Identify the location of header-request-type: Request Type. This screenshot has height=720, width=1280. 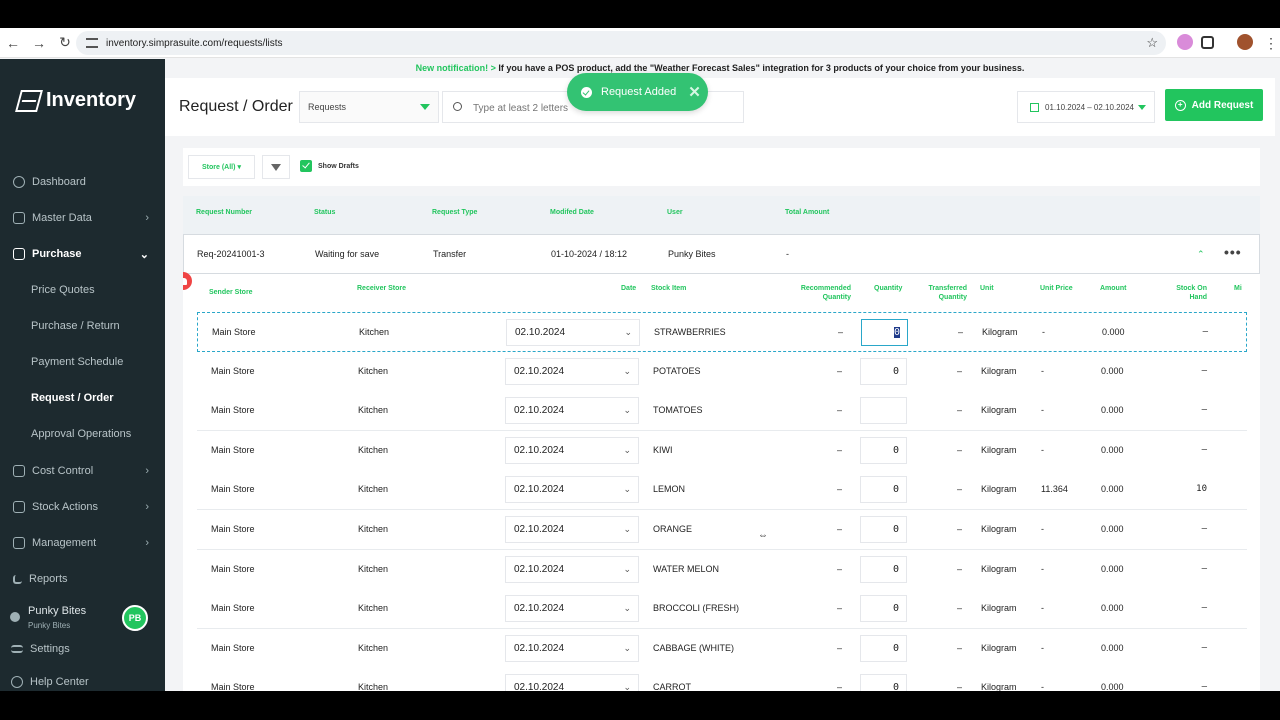
(454, 212).